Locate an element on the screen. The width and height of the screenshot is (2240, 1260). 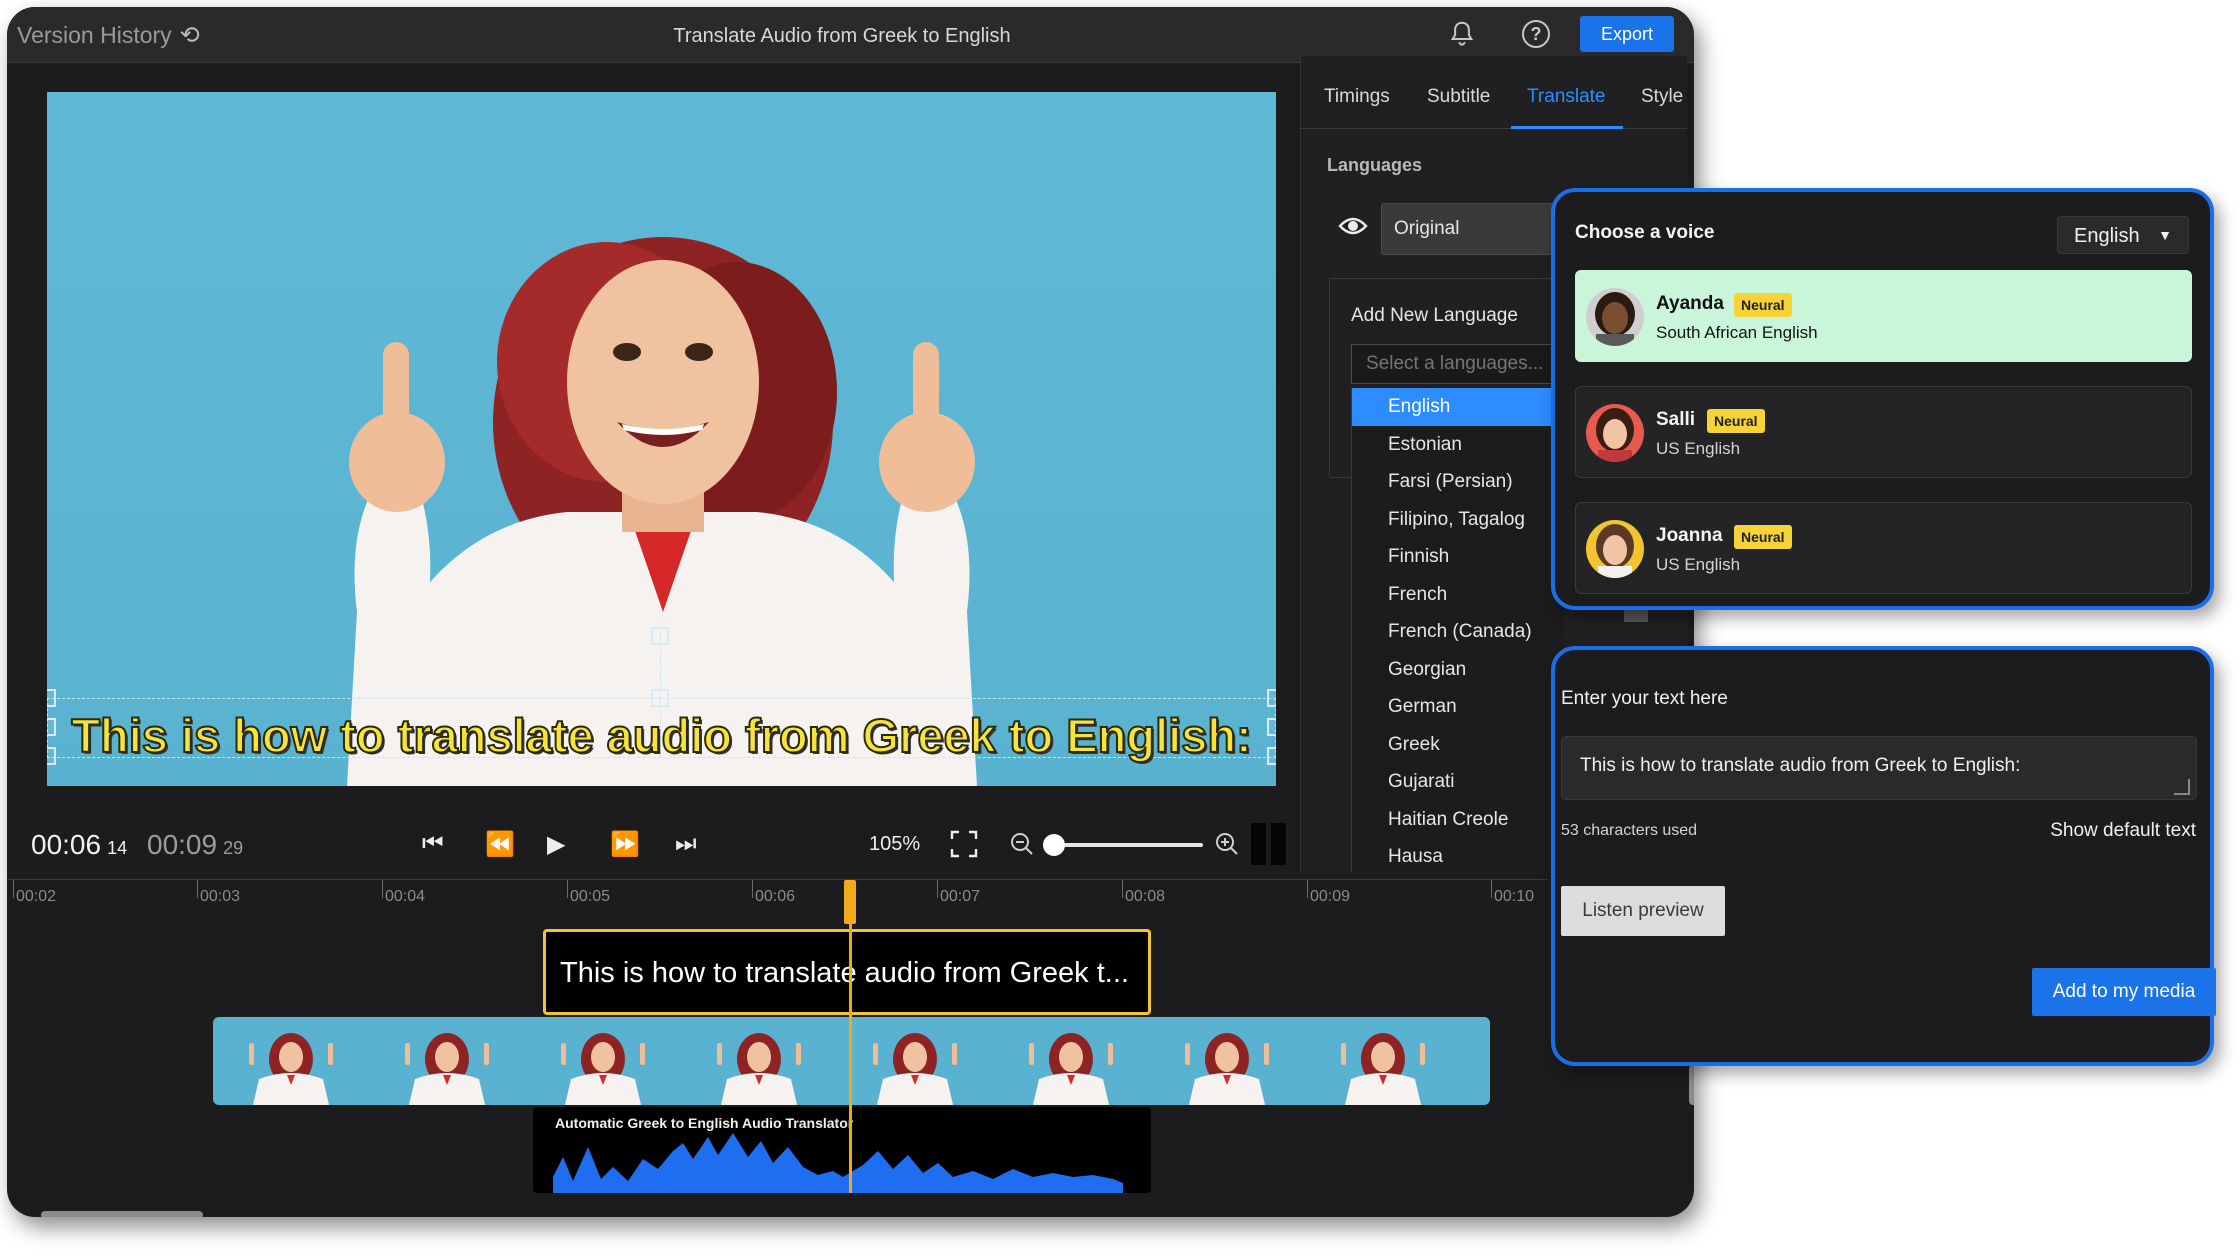
voice-language-select: English ▼ is located at coordinates (2123, 235).